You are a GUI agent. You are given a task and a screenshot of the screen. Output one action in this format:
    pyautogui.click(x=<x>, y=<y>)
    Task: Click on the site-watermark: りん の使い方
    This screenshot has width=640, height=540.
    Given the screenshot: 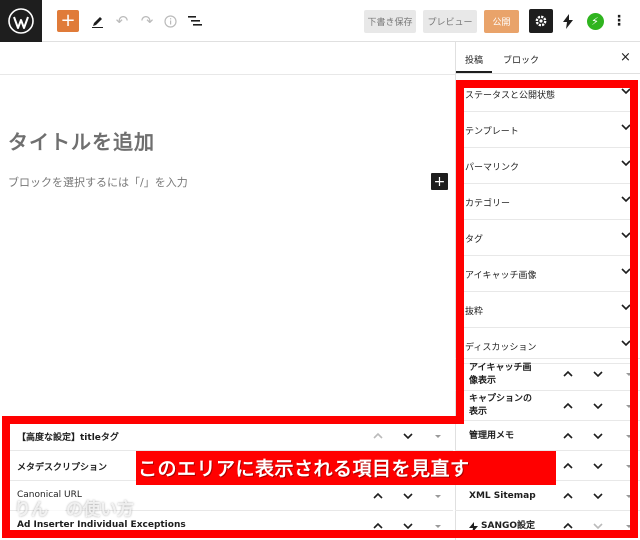 What is the action you would take?
    pyautogui.click(x=74, y=510)
    